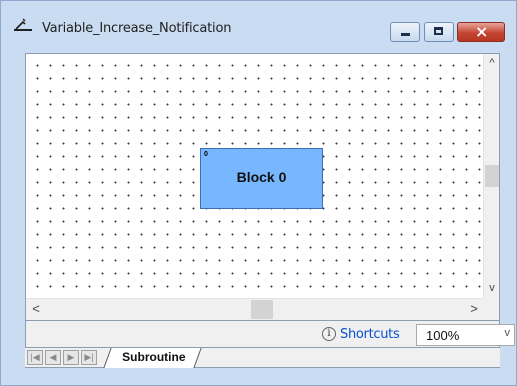 The image size is (517, 386). Describe the element at coordinates (206, 154) in the screenshot. I see `block-index: 0` at that location.